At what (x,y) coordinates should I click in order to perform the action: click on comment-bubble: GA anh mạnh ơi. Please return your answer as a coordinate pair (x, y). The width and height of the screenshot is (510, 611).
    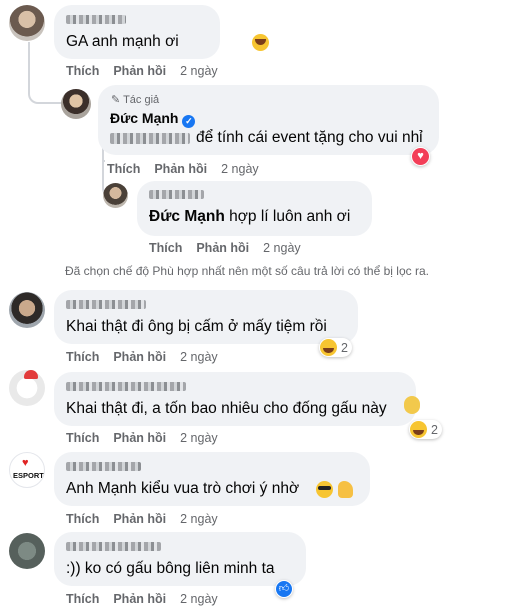
    Looking at the image, I should click on (161, 32).